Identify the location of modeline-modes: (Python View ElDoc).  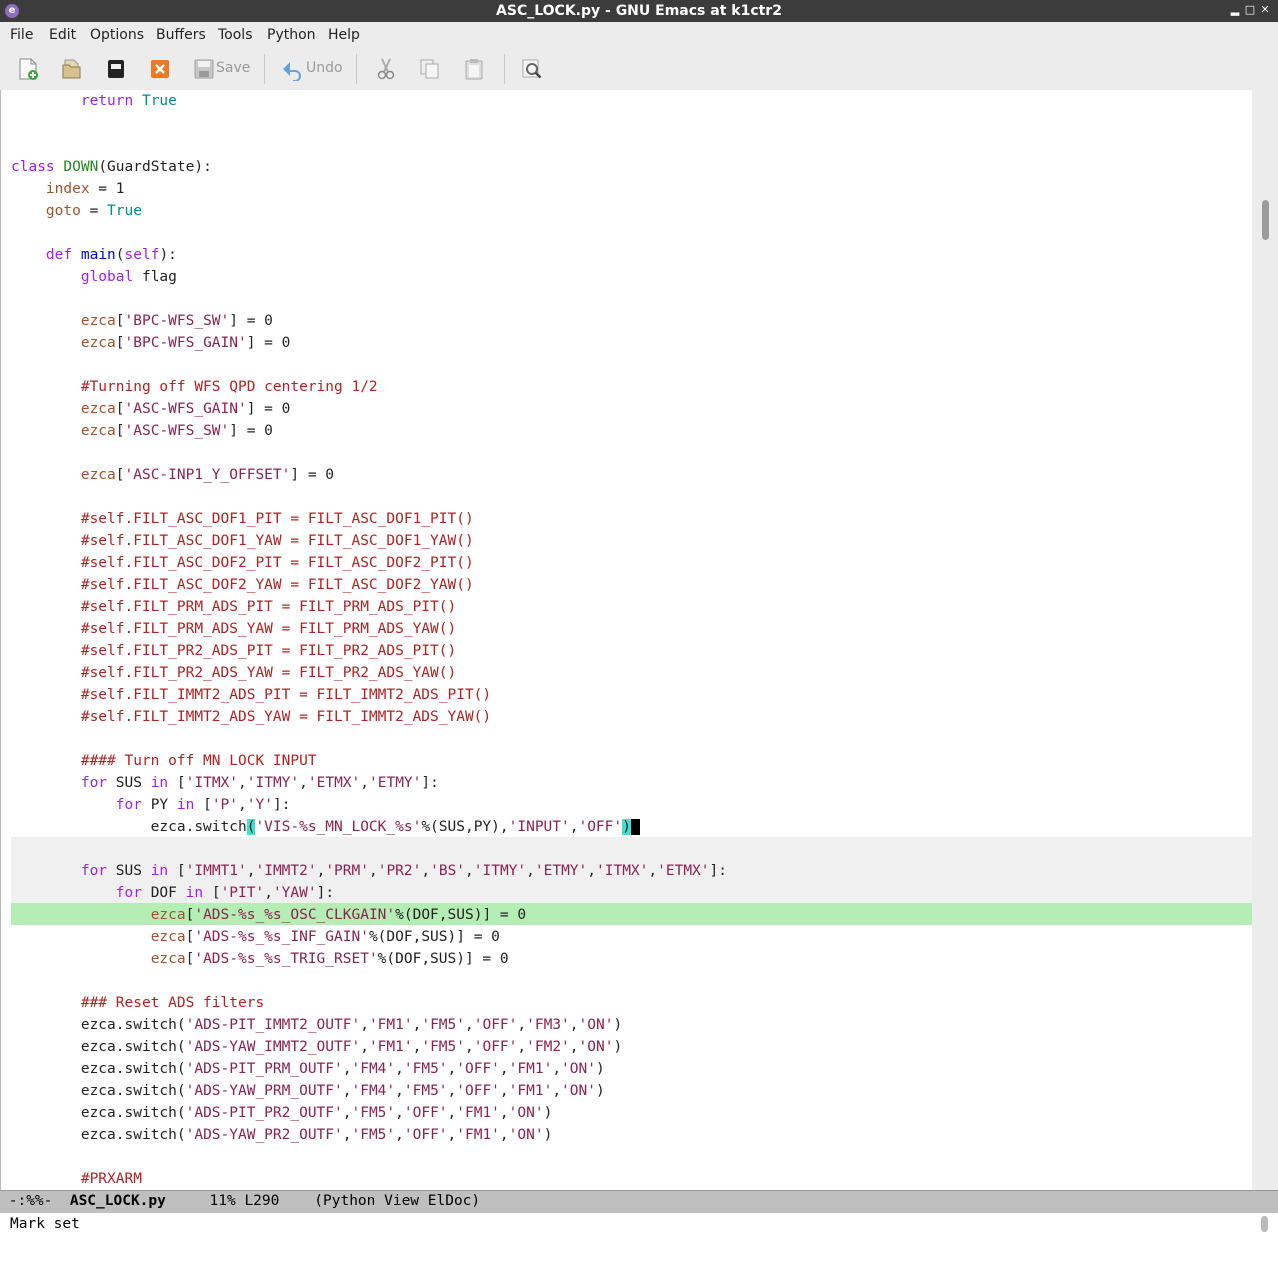
(397, 1201).